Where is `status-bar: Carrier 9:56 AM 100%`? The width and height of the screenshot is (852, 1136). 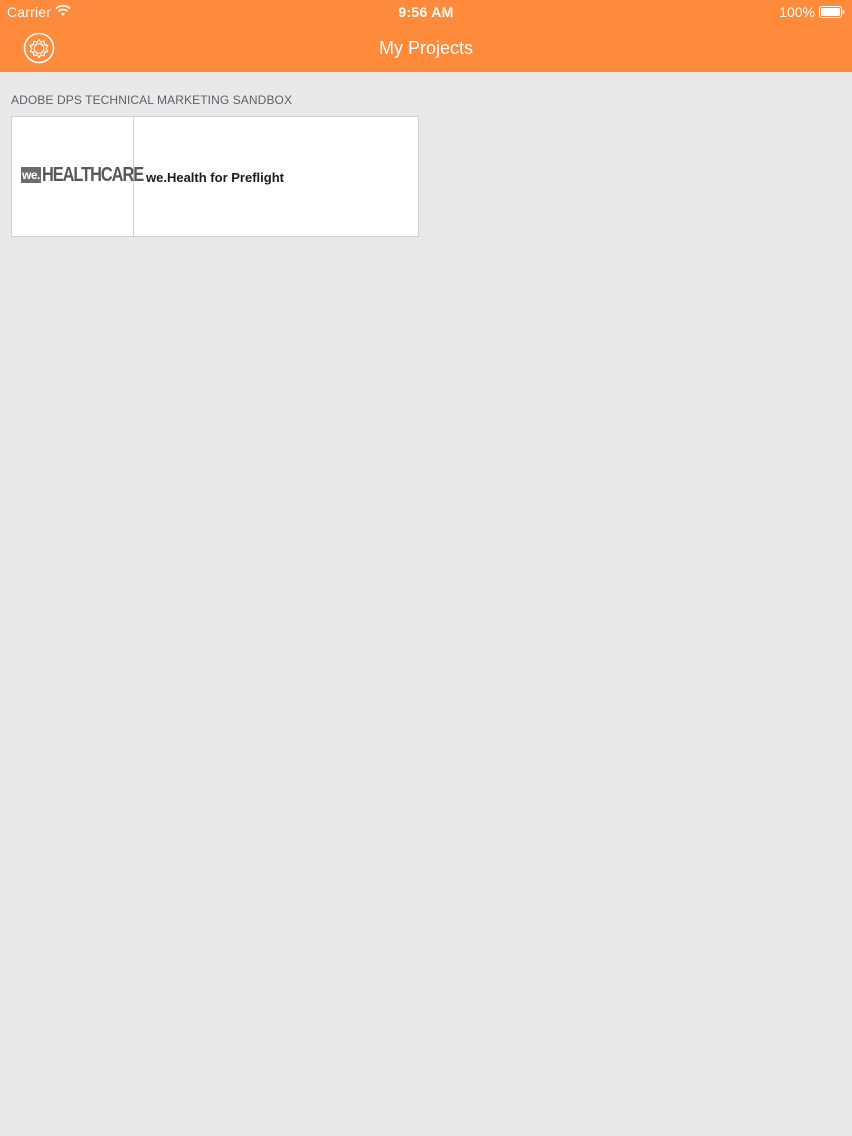 status-bar: Carrier 9:56 AM 100% is located at coordinates (426, 12).